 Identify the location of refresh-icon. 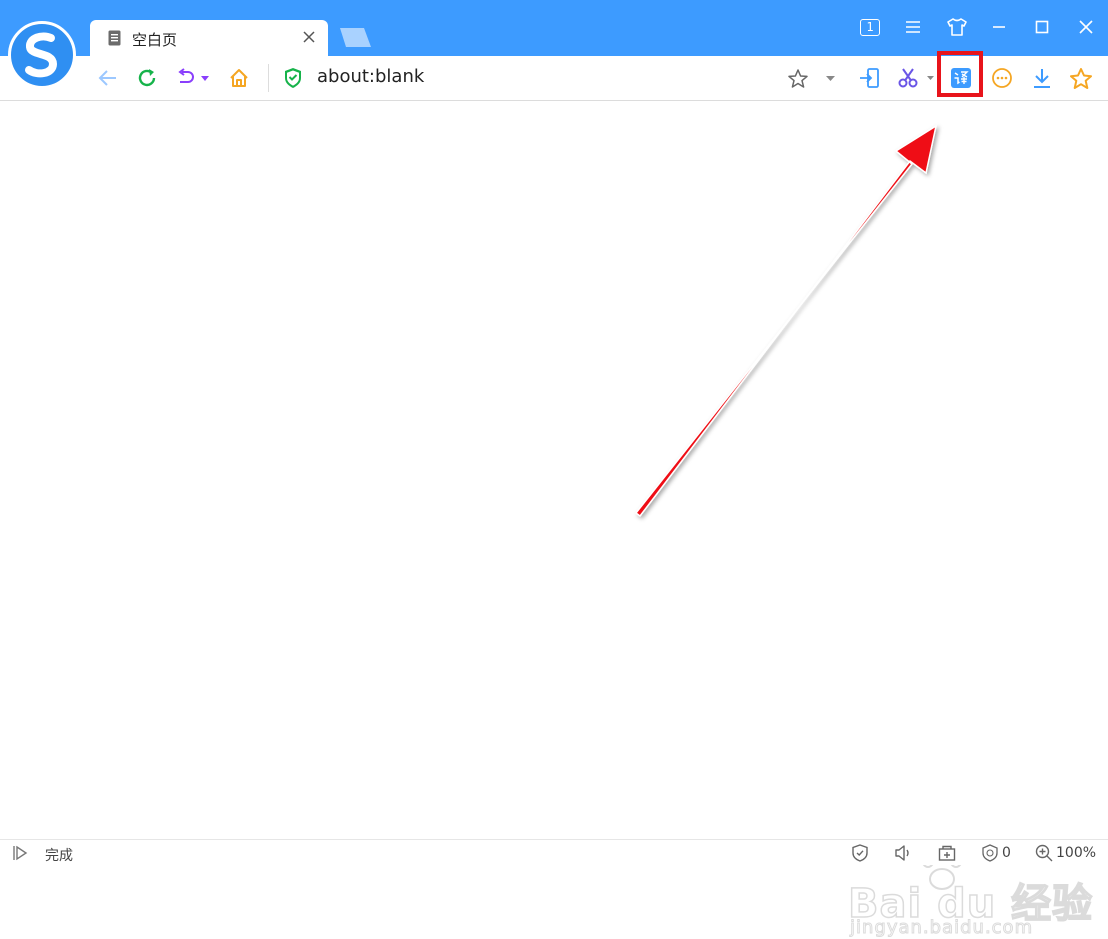
(147, 78).